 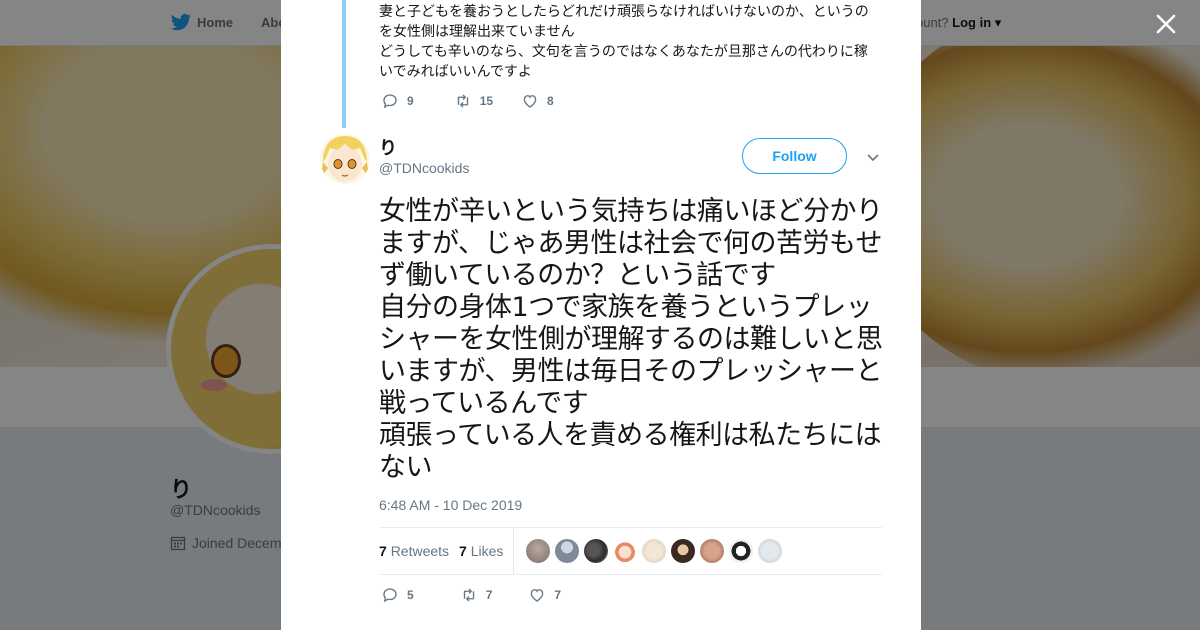 What do you see at coordinates (486, 101) in the screenshot?
I see `retweet-count: 15` at bounding box center [486, 101].